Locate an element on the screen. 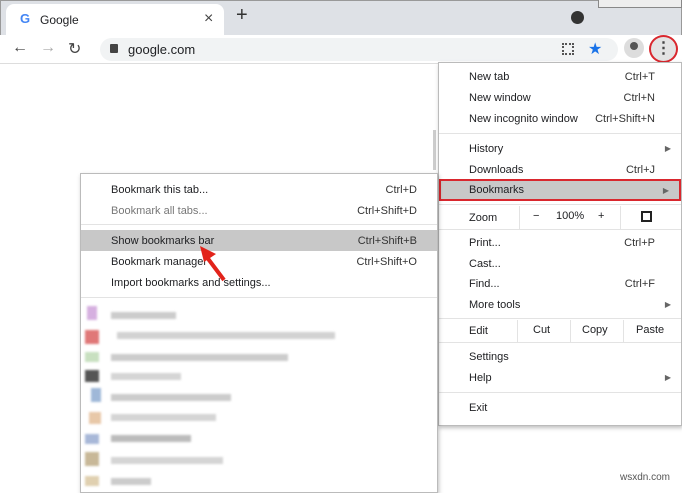 The height and width of the screenshot is (493, 682). shortcut: Ctrl+F is located at coordinates (639, 283).